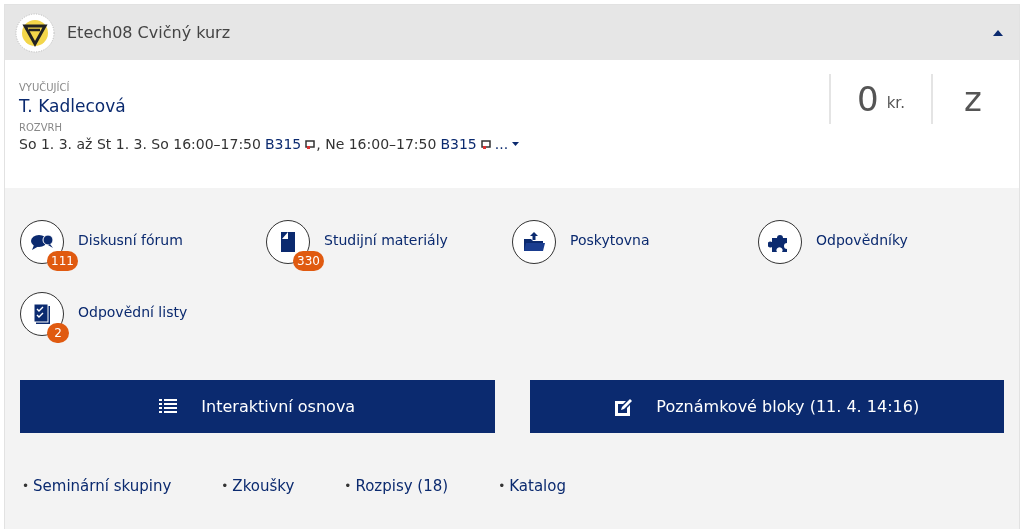 The image size is (1024, 529). I want to click on tile-label: Poskytovna, so click(610, 240).